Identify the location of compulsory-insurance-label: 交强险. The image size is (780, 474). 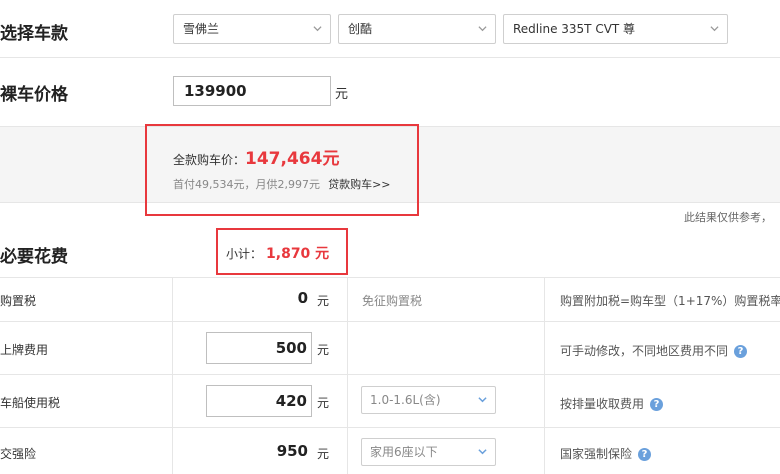
(18, 454).